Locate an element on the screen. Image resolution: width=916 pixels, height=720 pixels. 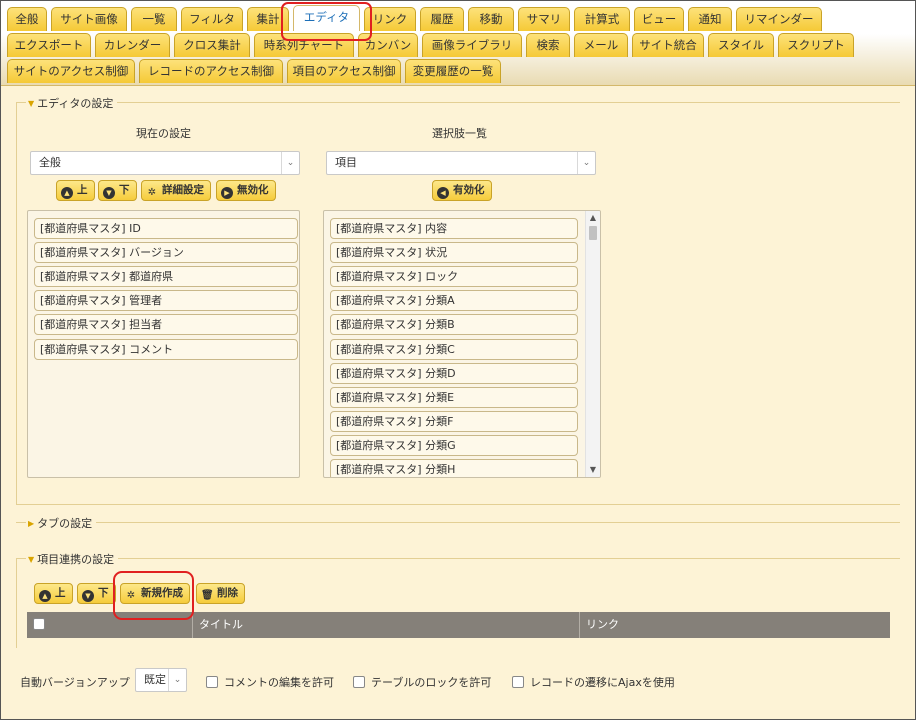
tab-calendar: カレンダー is located at coordinates (132, 45).